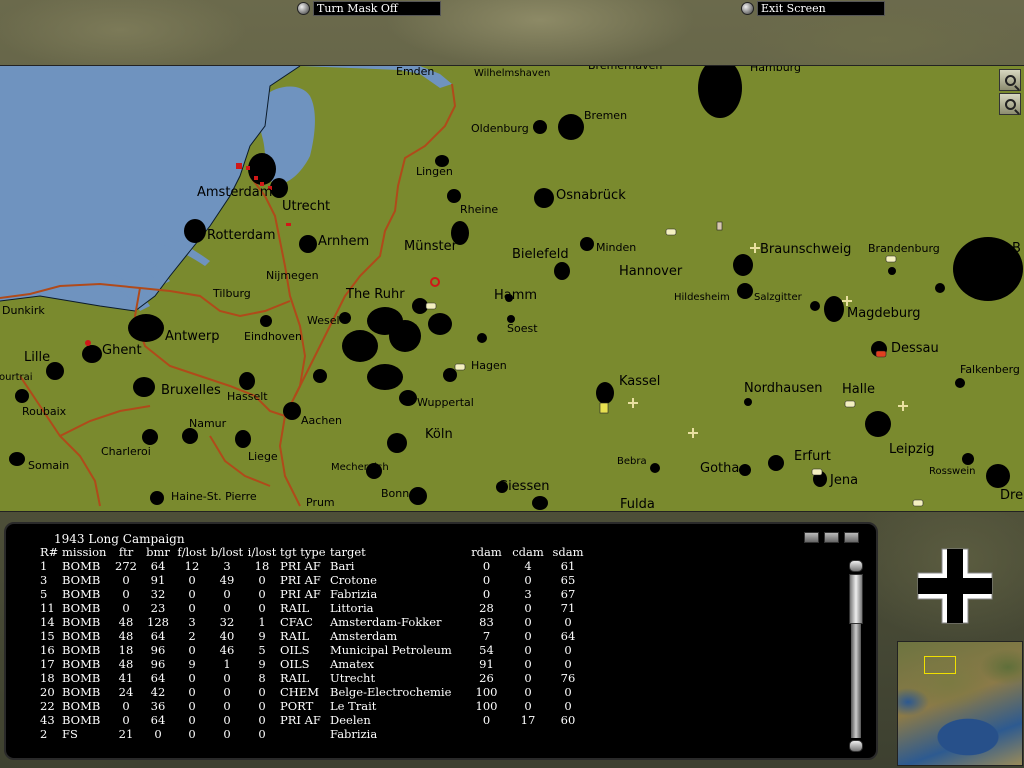  What do you see at coordinates (395, 493) in the screenshot?
I see `city-label: Bonn` at bounding box center [395, 493].